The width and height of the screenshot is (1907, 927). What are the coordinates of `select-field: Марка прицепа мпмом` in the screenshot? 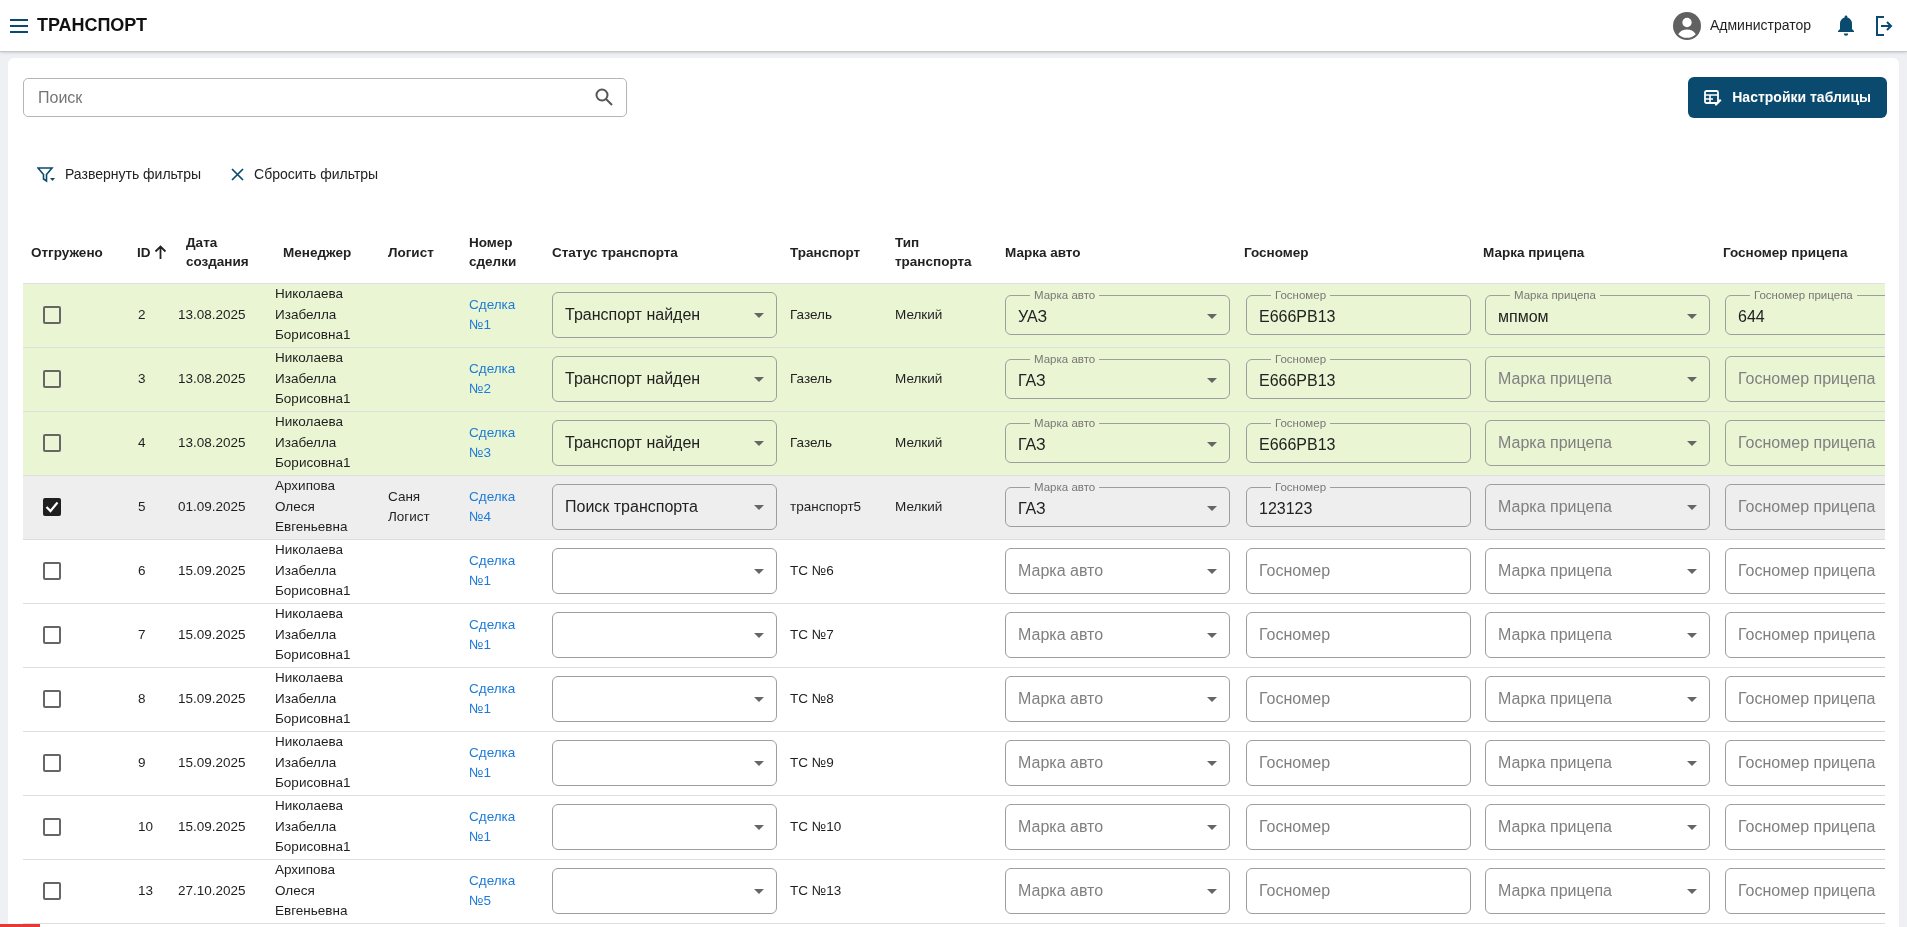 It's located at (1597, 312).